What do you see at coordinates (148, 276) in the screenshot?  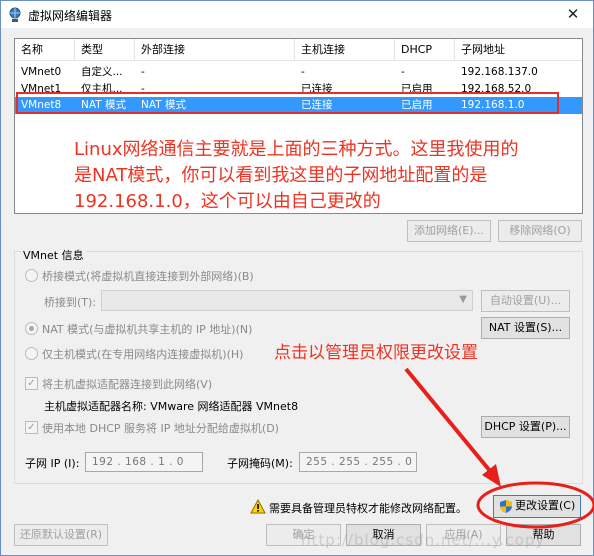 I see `bridged-mode-label: 桥接模式(将虚拟机直接连接到外部网络)(B)` at bounding box center [148, 276].